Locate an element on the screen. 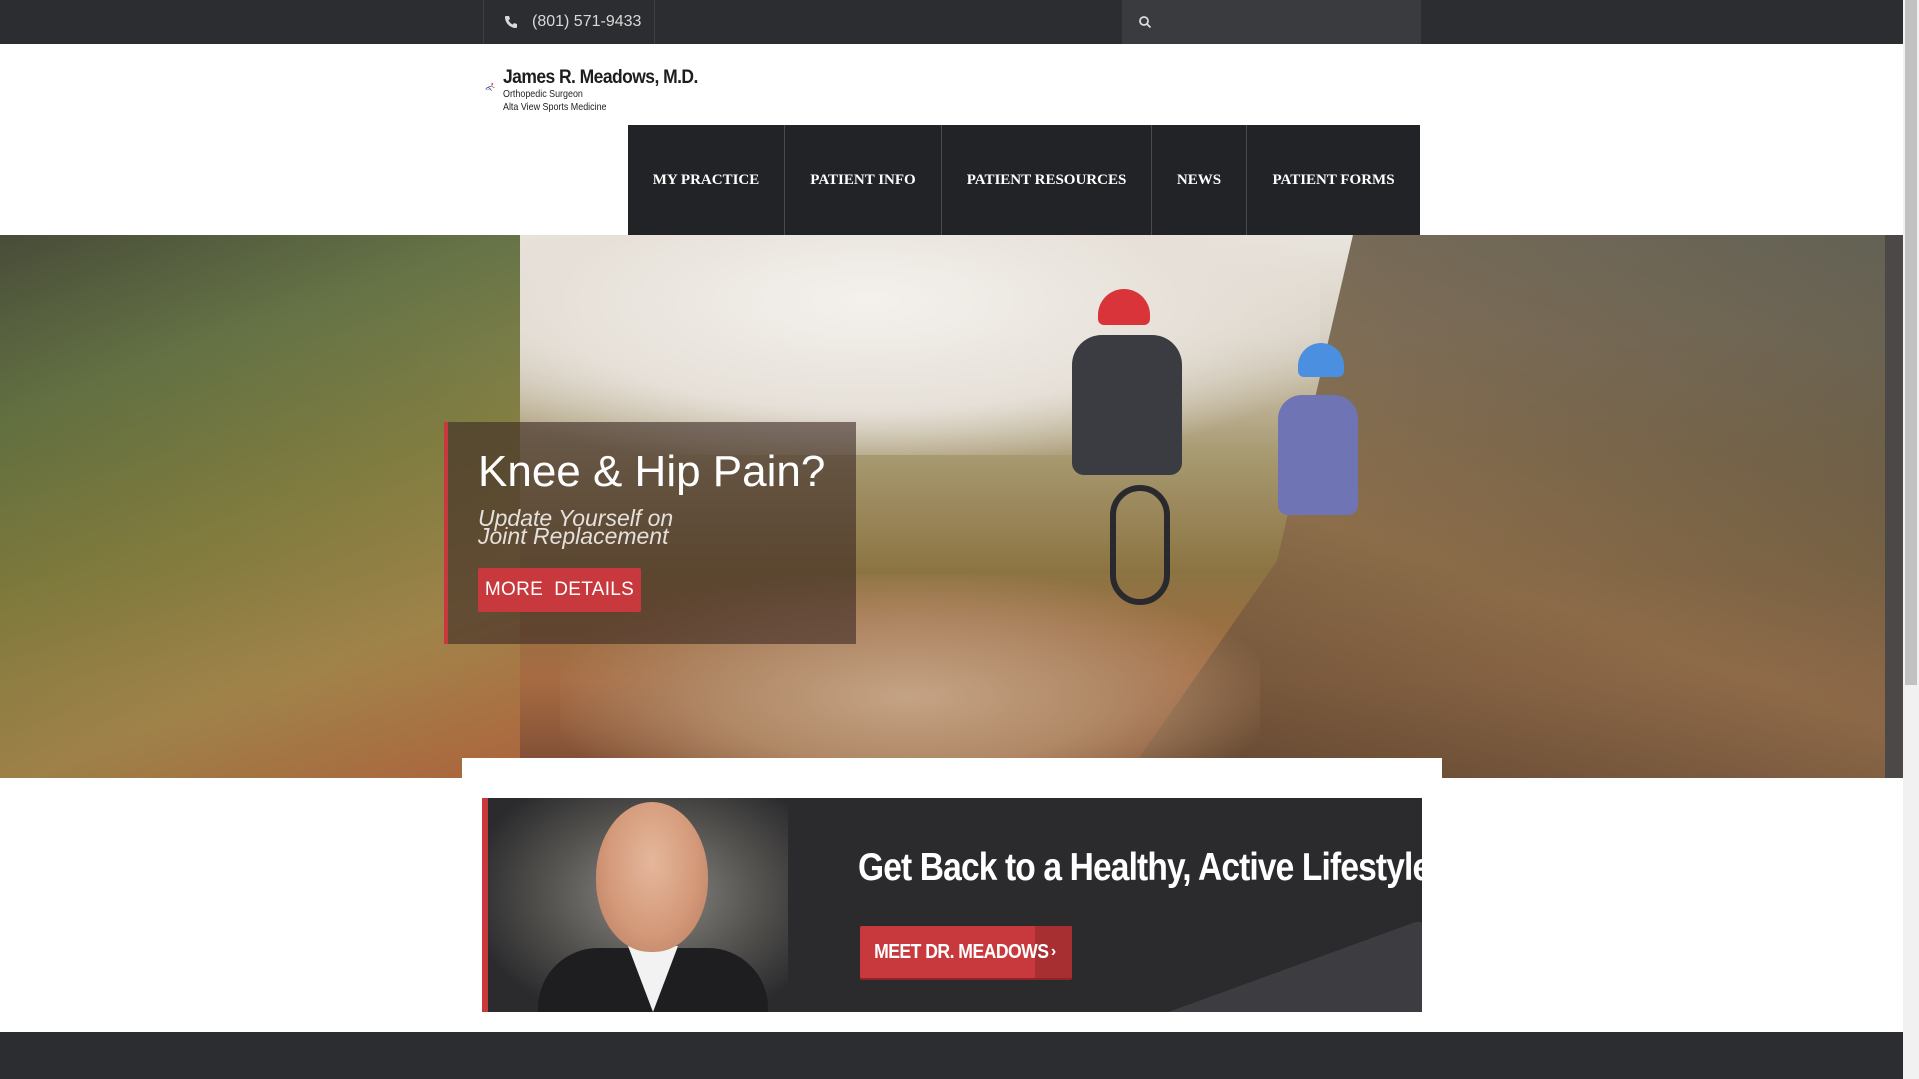  scrollbar-thumb is located at coordinates (1911, 342).